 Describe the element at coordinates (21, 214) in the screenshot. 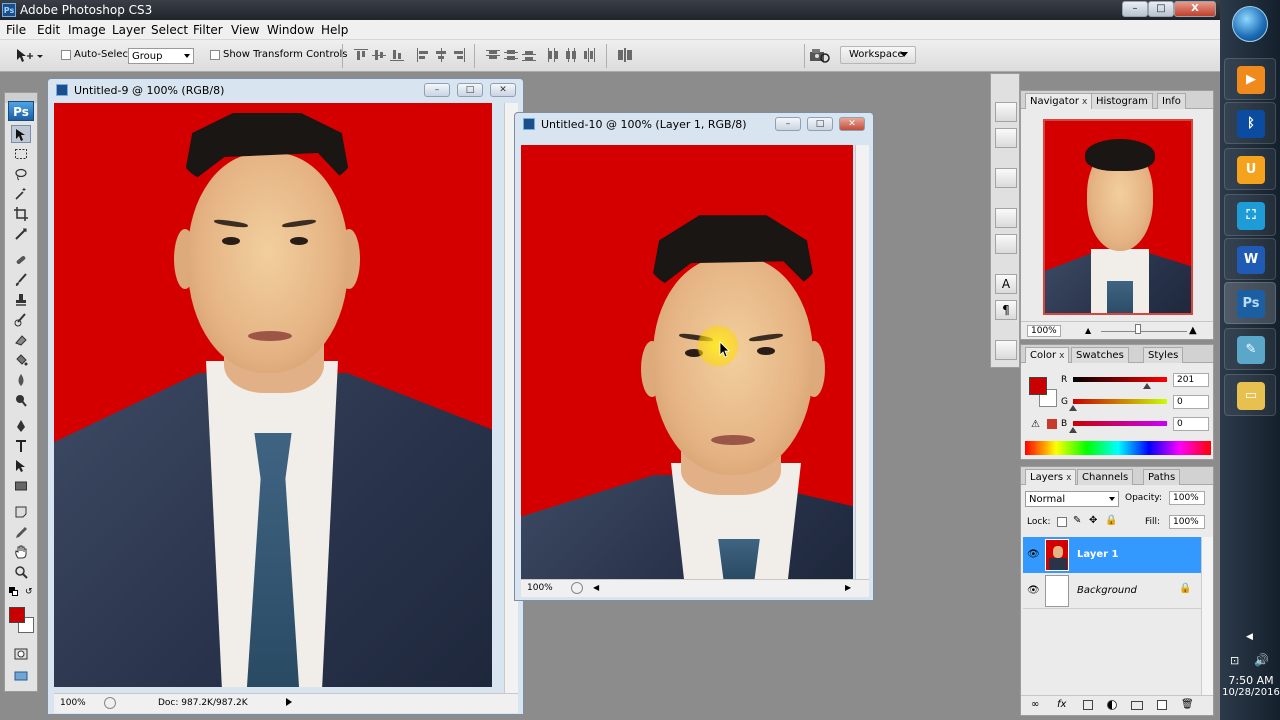

I see `crop-tool` at that location.